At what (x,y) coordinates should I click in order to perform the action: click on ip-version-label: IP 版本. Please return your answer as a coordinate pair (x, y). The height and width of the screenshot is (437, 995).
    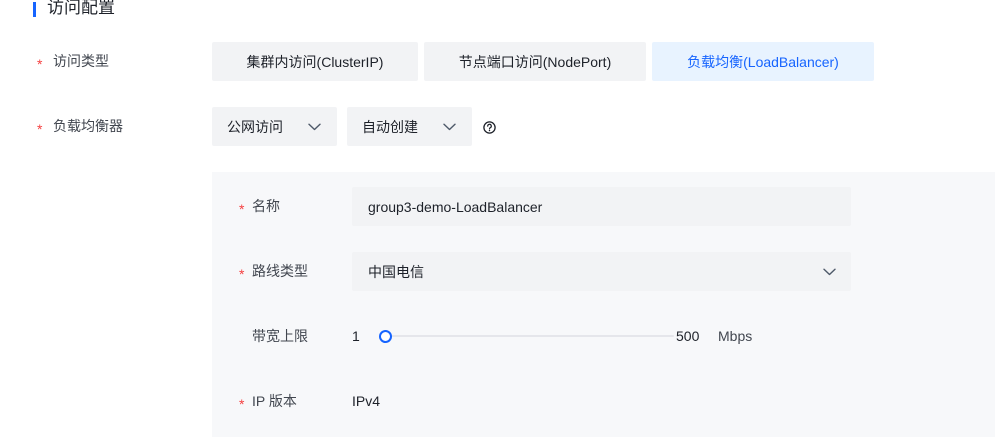
    Looking at the image, I should click on (274, 401).